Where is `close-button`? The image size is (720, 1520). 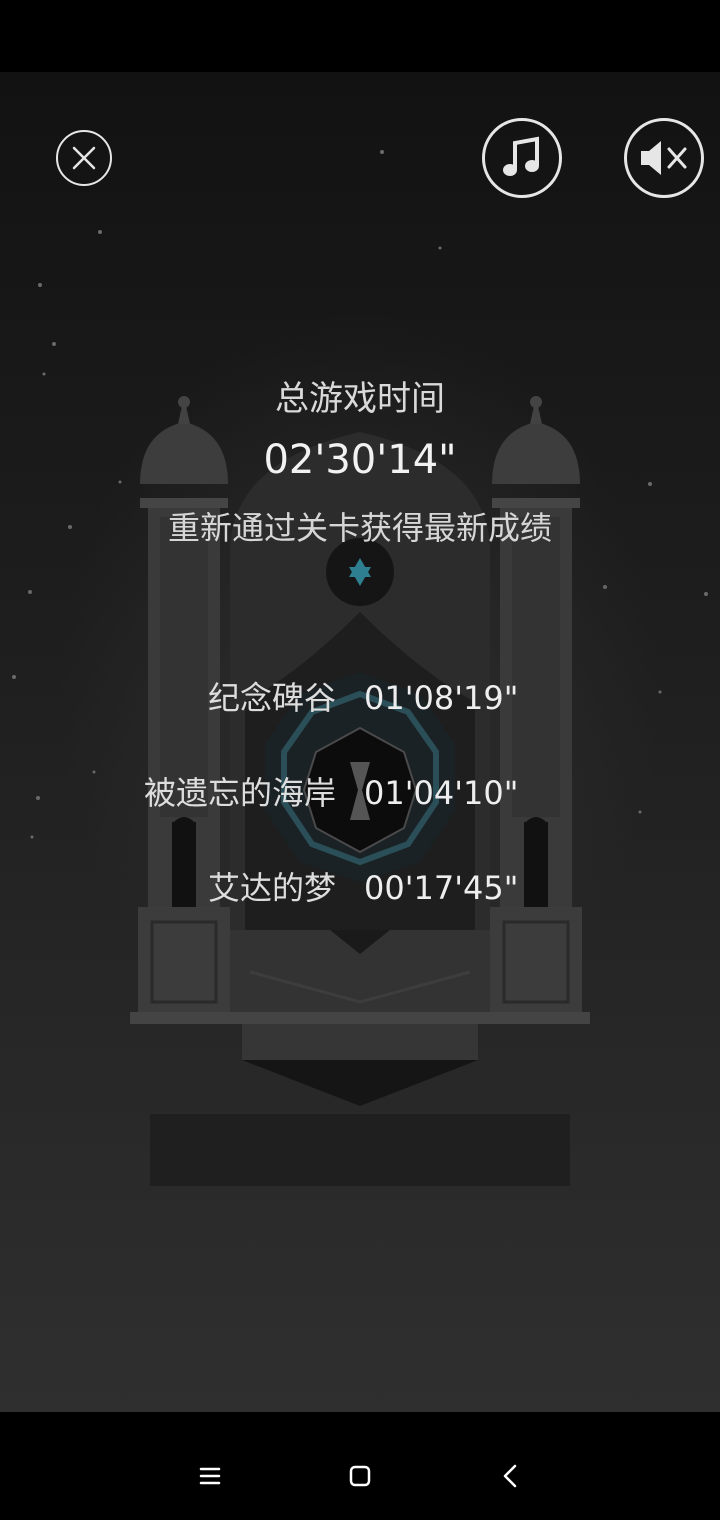
close-button is located at coordinates (84, 158).